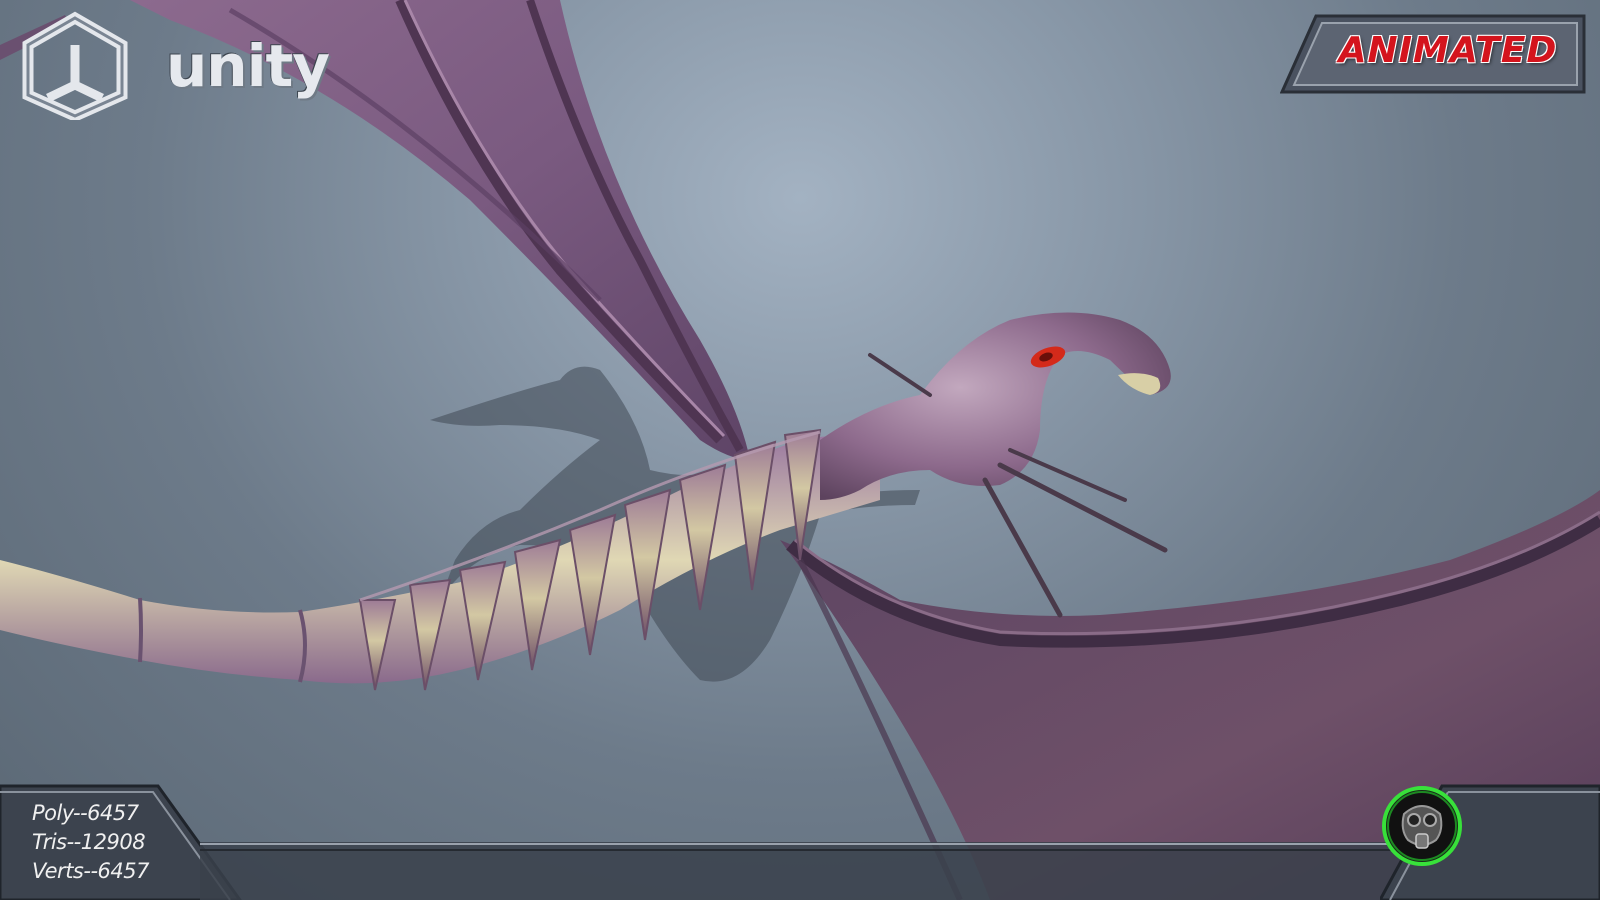  What do you see at coordinates (1422, 826) in the screenshot?
I see `gas-mask-icon` at bounding box center [1422, 826].